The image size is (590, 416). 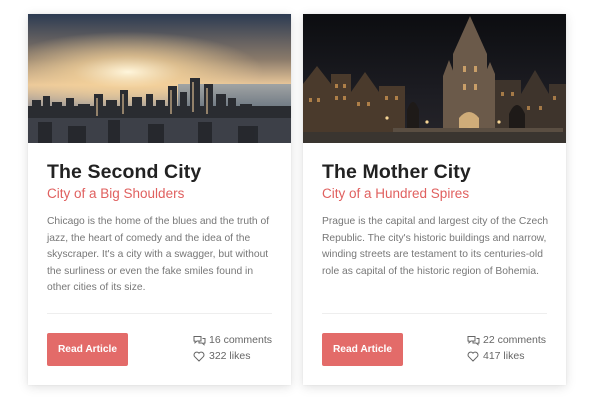 I want to click on comments-count: 16 comments, so click(x=232, y=340).